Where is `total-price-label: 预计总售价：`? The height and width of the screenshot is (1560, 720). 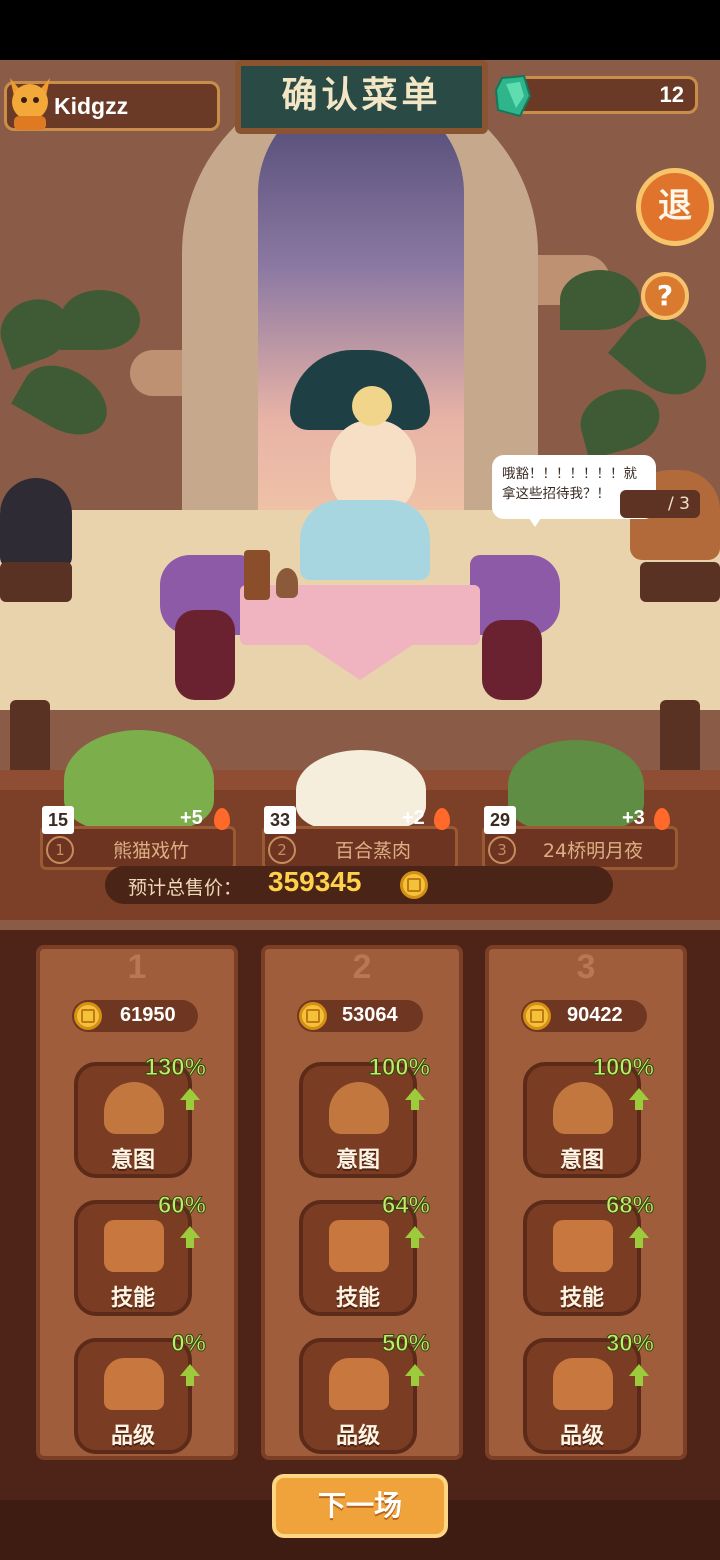 total-price-label: 预计总售价： is located at coordinates (185, 888).